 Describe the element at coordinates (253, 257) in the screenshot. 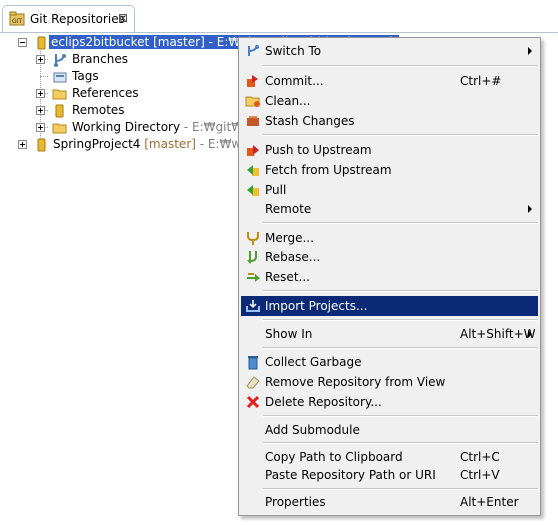

I see `rebase-icon` at that location.